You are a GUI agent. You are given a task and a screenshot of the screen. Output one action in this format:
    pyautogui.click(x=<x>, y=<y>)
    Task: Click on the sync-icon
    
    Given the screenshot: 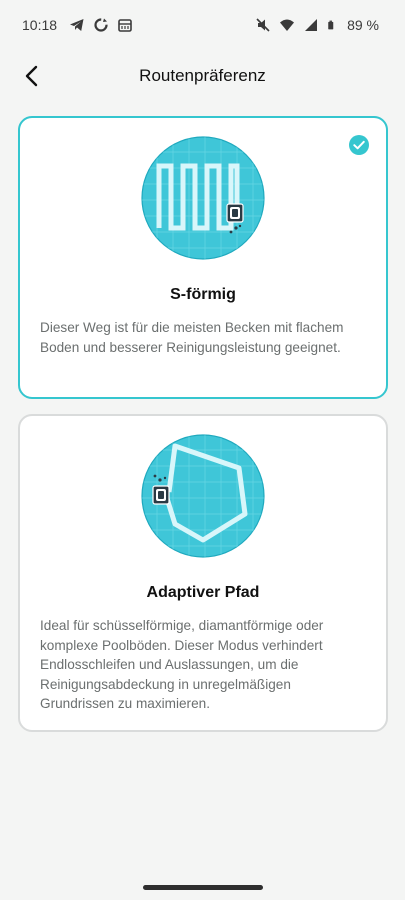 What is the action you would take?
    pyautogui.click(x=101, y=25)
    